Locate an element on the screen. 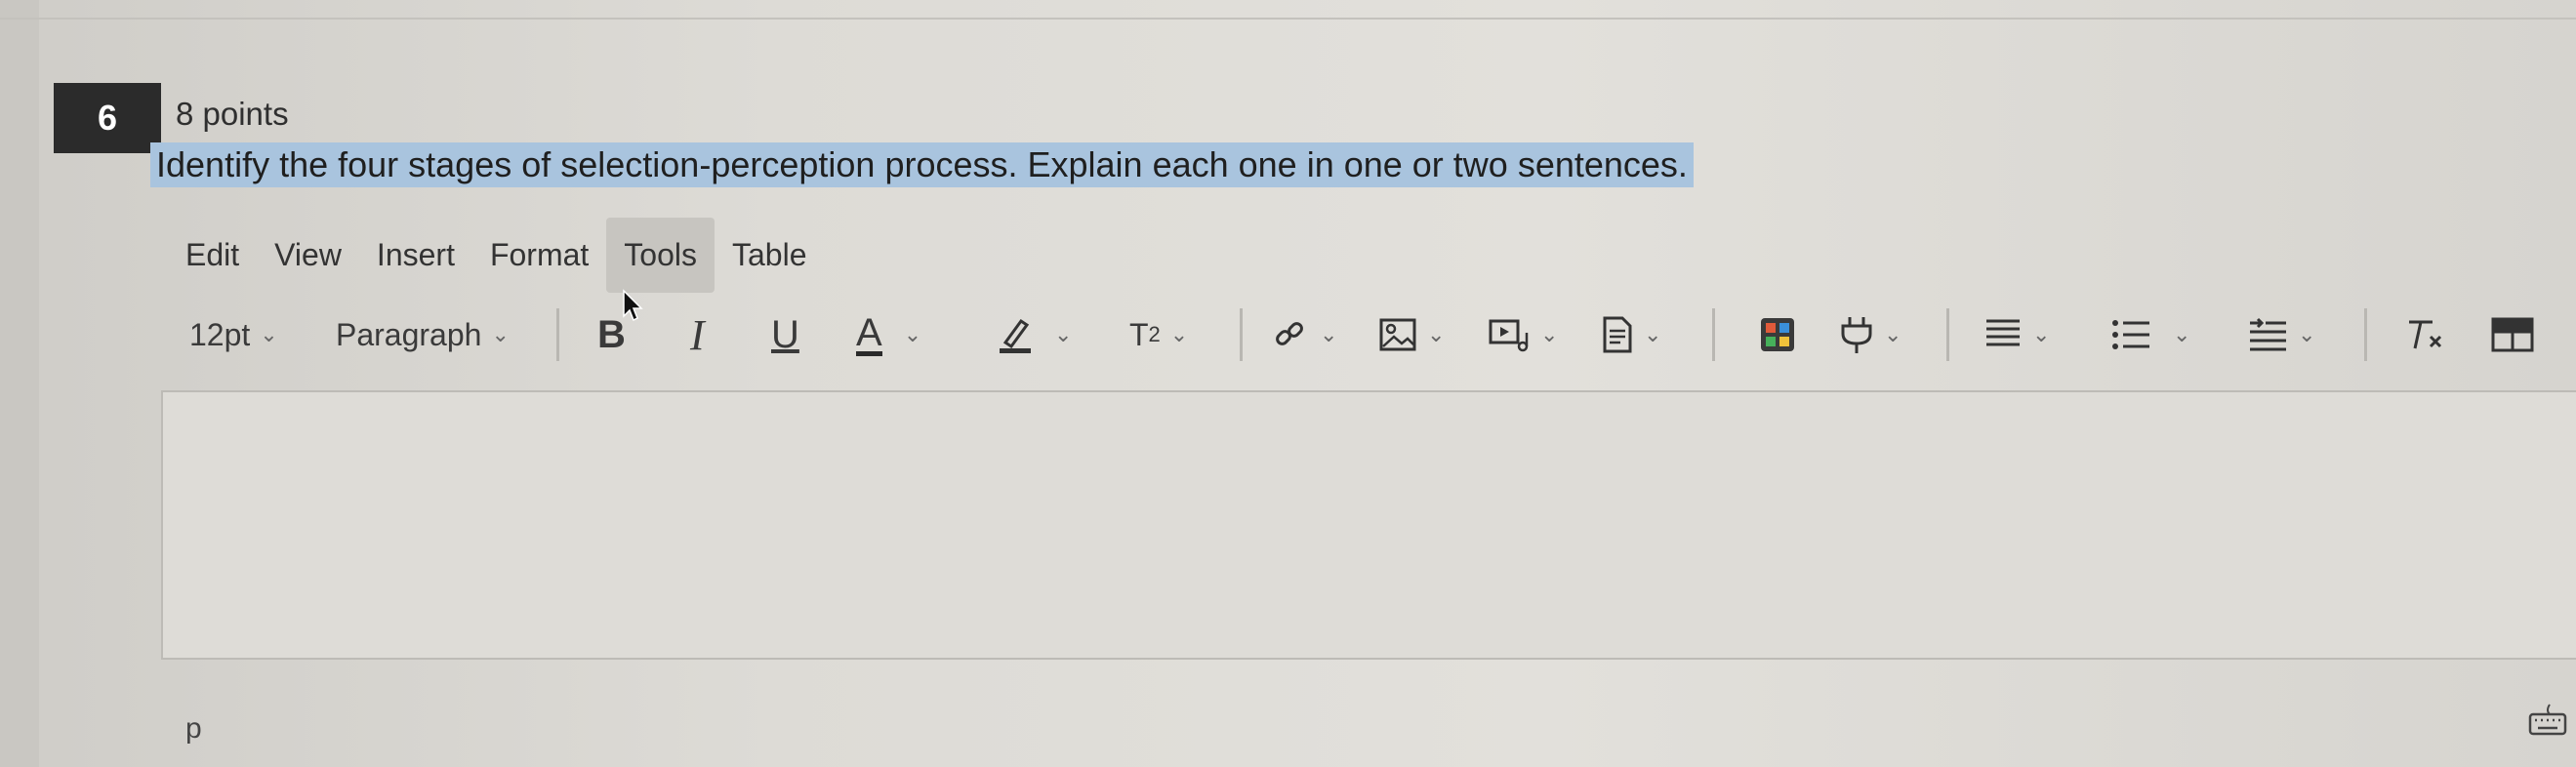 Image resolution: width=2576 pixels, height=767 pixels. highlight-icon is located at coordinates (1015, 335).